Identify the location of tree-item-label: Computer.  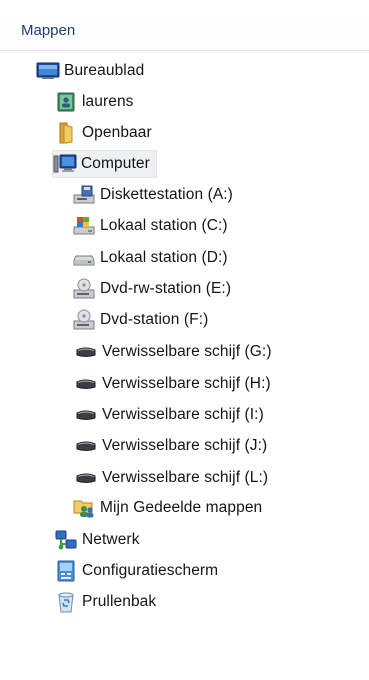
(115, 163).